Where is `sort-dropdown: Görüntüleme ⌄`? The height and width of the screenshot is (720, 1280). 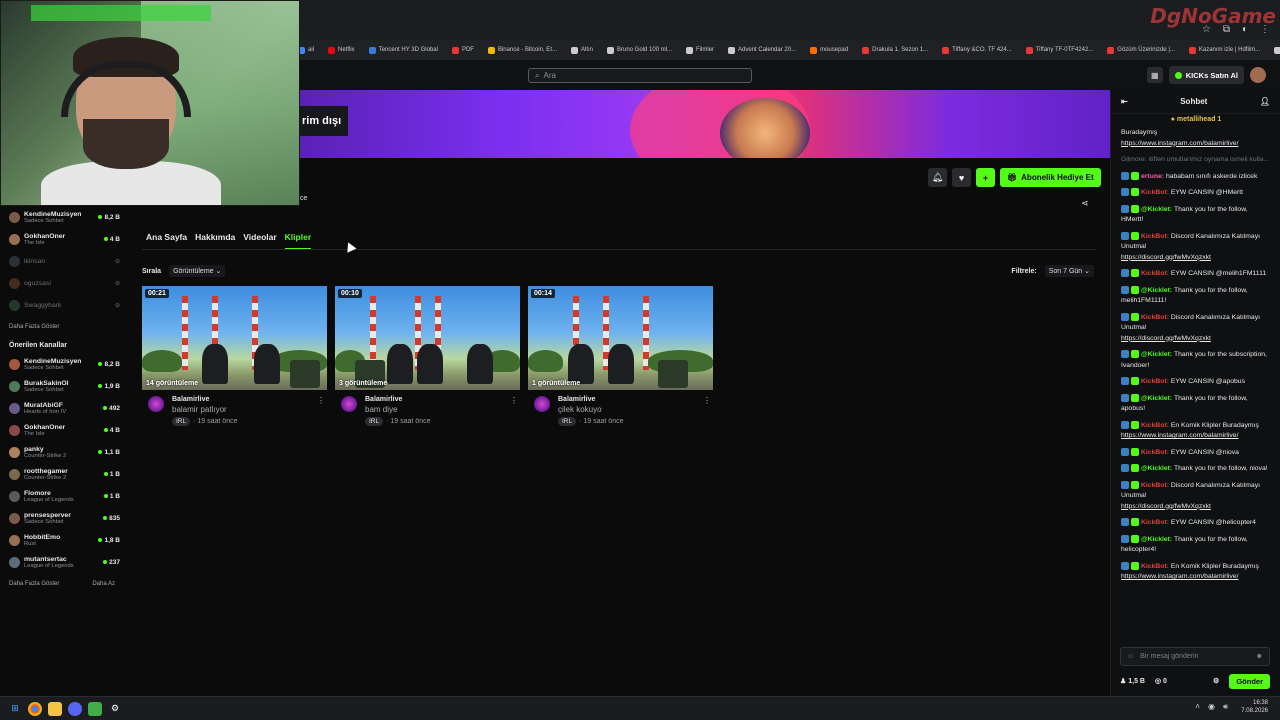
sort-dropdown: Görüntüleme ⌄ is located at coordinates (197, 271).